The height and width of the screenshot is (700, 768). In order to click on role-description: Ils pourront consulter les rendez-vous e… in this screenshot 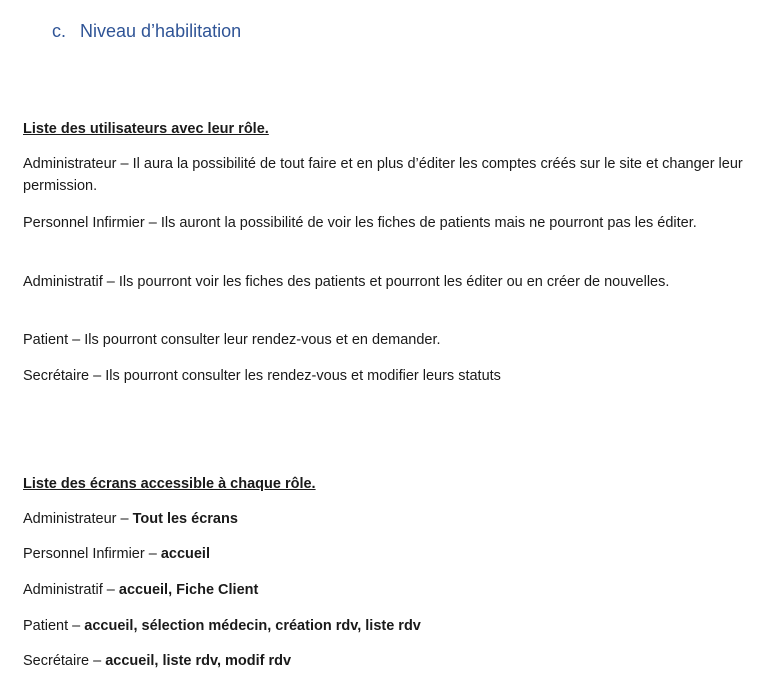, I will do `click(303, 376)`.